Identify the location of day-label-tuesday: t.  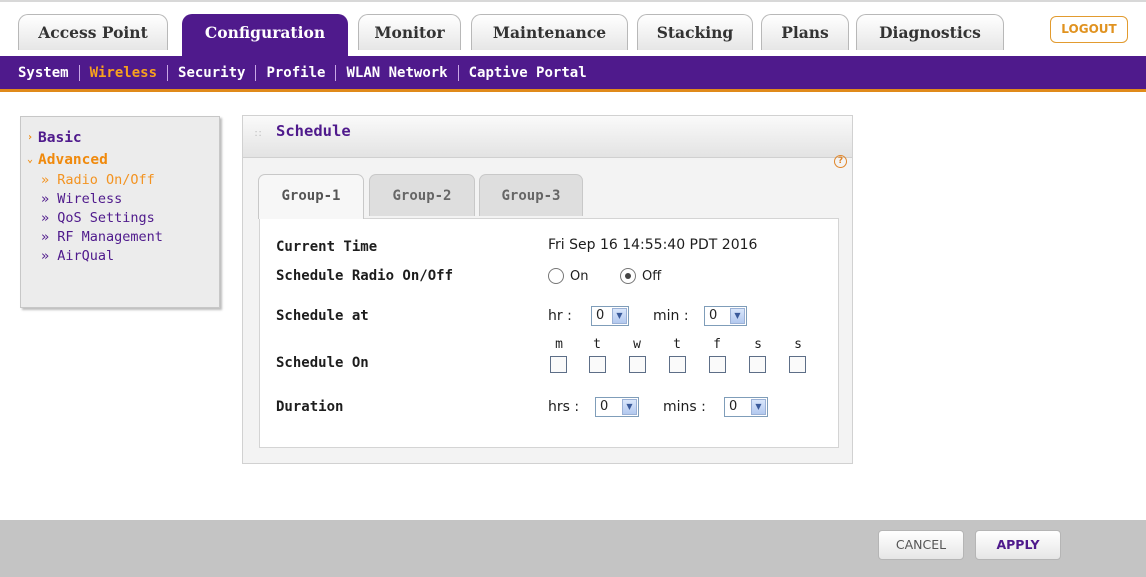
(597, 344).